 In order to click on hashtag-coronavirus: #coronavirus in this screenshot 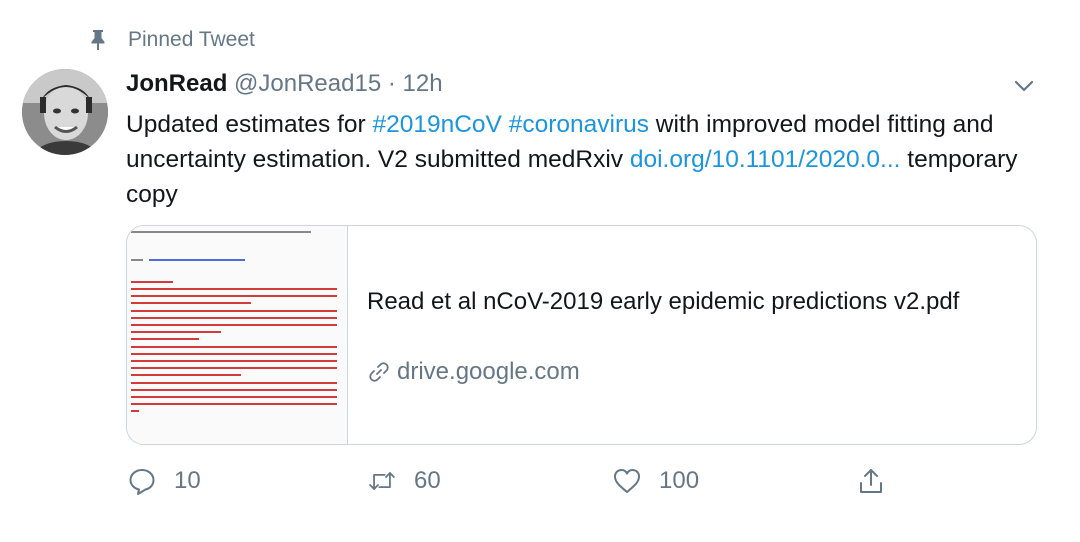, I will do `click(579, 124)`.